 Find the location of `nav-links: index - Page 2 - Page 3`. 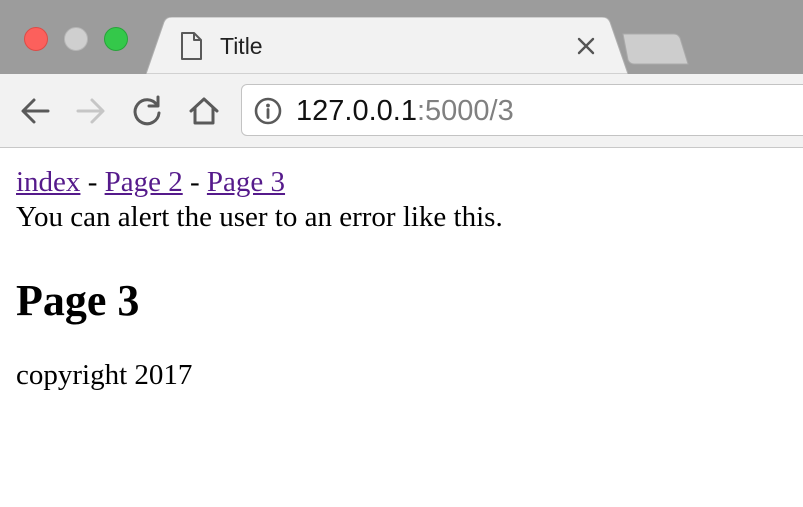

nav-links: index - Page 2 - Page 3 is located at coordinates (406, 182).